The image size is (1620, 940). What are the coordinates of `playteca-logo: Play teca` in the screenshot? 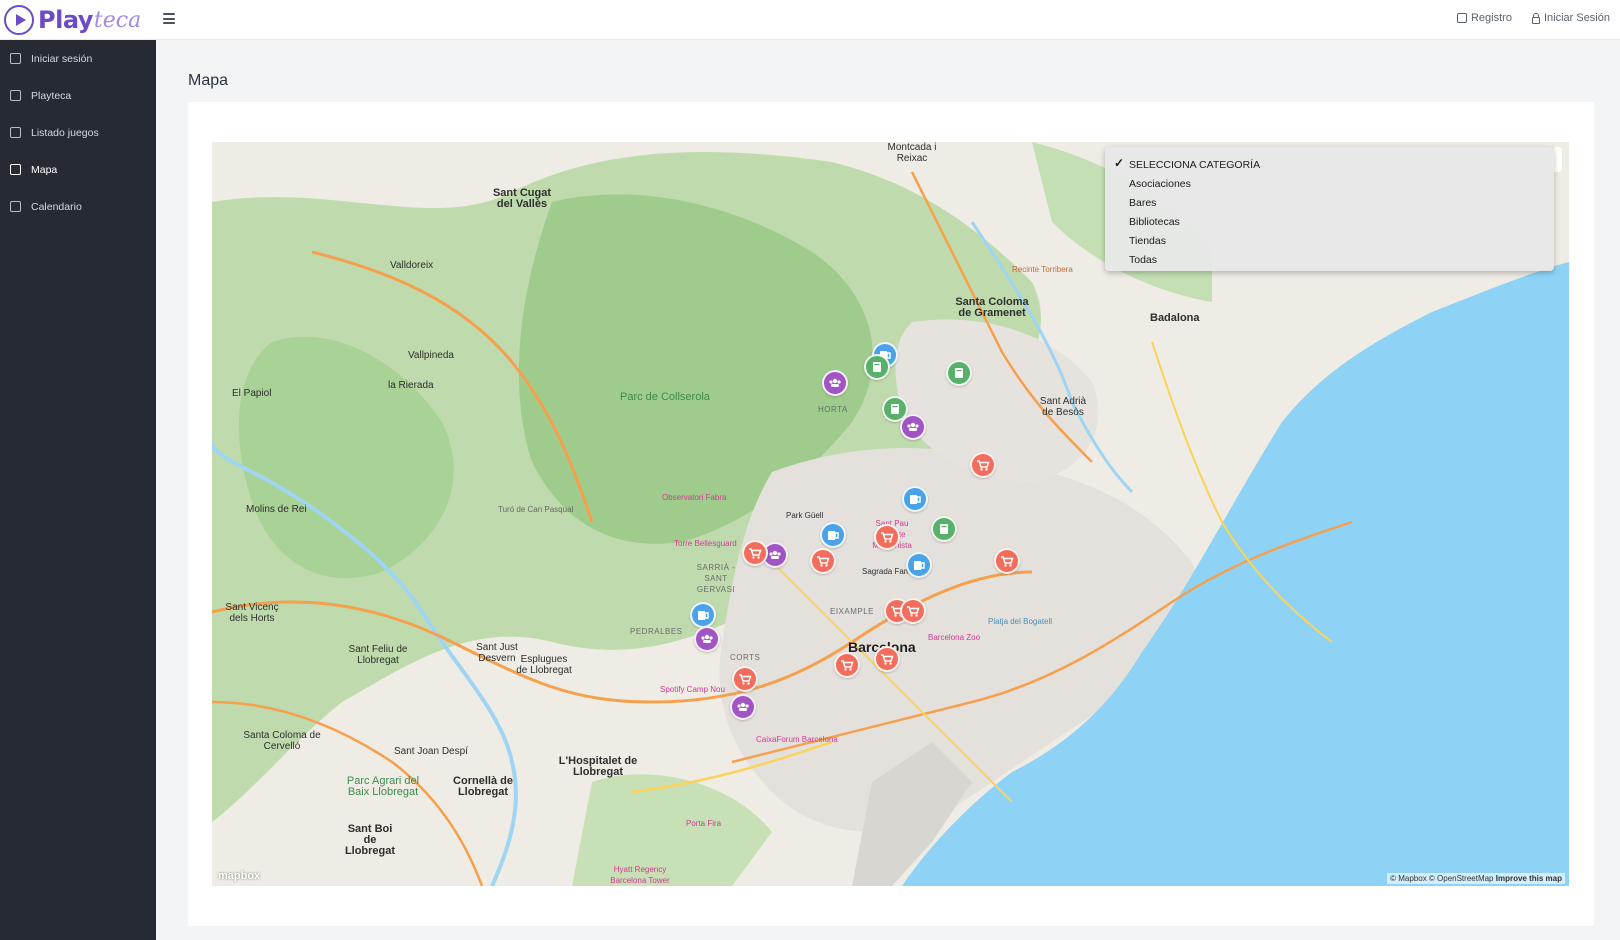 It's located at (72, 20).